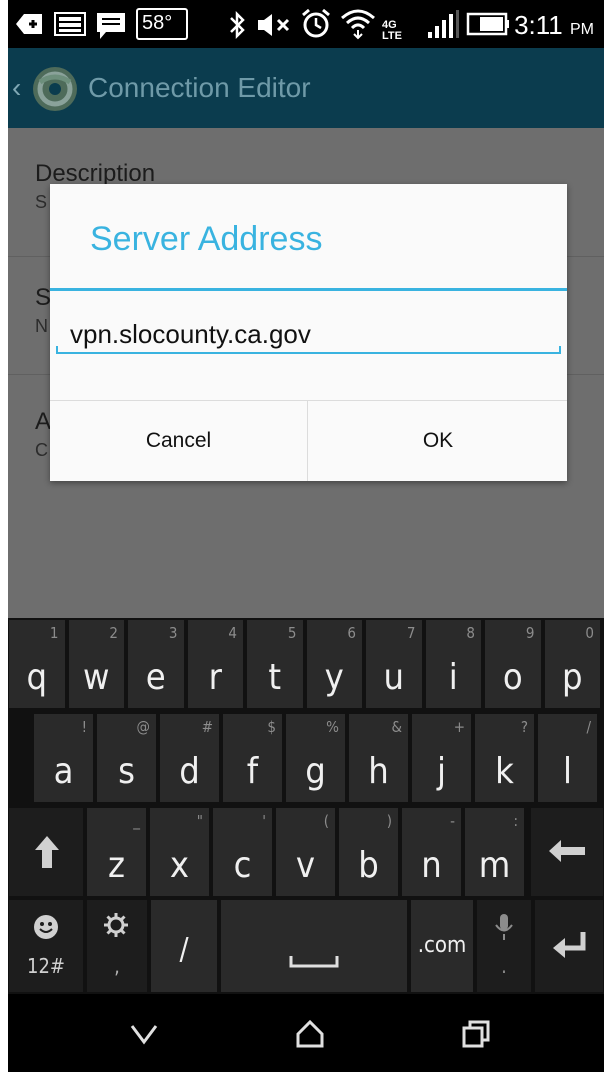 This screenshot has height=1072, width=604. What do you see at coordinates (189, 758) in the screenshot?
I see `key-d: # d` at bounding box center [189, 758].